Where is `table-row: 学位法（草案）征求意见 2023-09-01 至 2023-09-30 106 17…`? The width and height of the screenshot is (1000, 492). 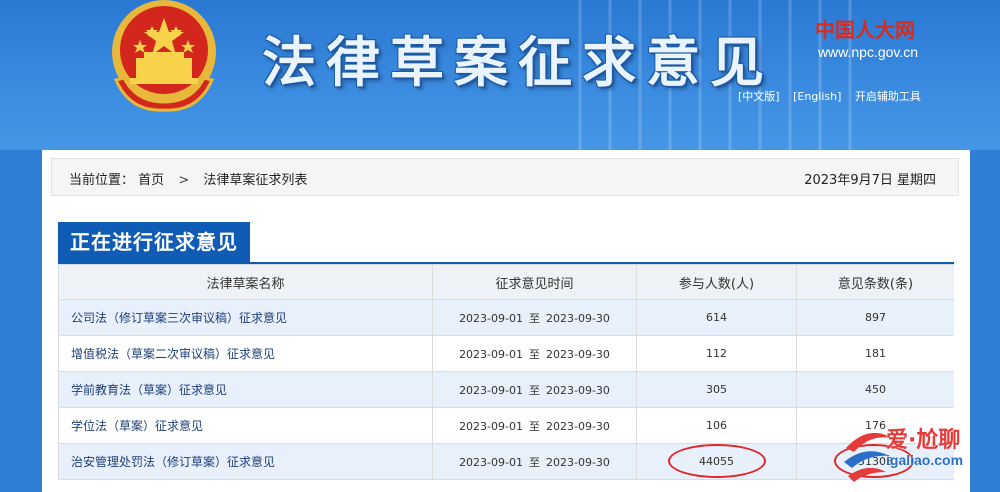
table-row: 学位法（草案）征求意见 2023-09-01 至 2023-09-30 106 17… is located at coordinates (506, 425).